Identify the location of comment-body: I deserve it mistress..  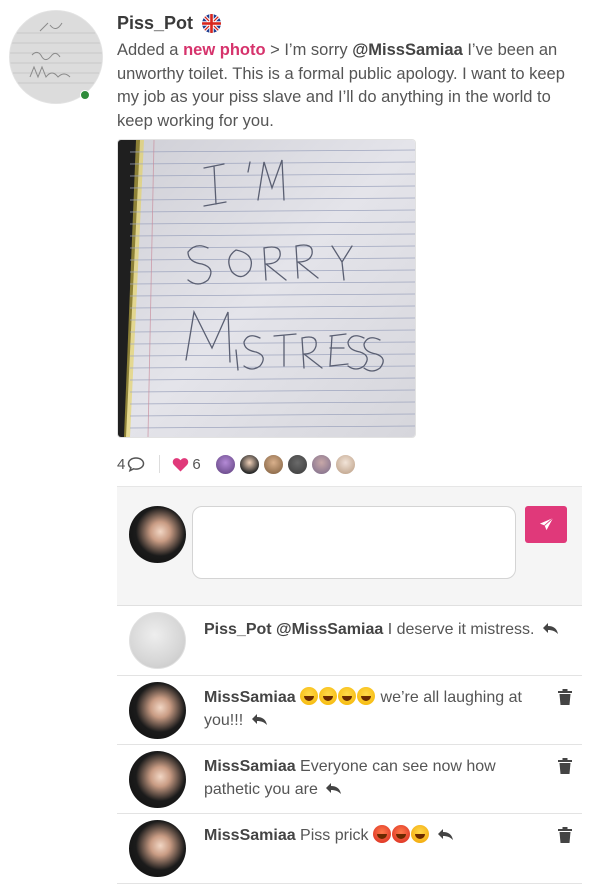
(459, 629).